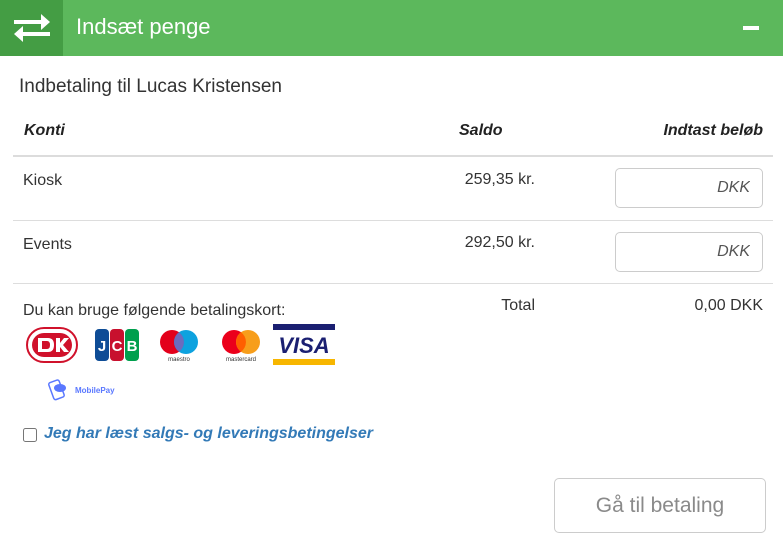  Describe the element at coordinates (518, 305) in the screenshot. I see `total-label: Total` at that location.